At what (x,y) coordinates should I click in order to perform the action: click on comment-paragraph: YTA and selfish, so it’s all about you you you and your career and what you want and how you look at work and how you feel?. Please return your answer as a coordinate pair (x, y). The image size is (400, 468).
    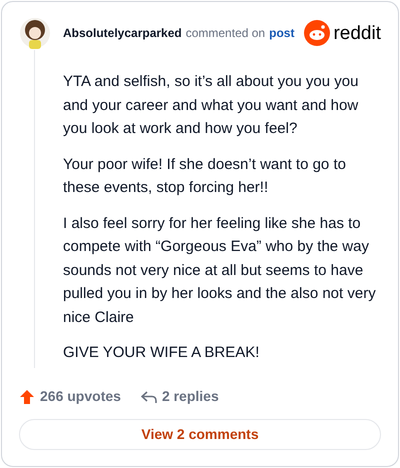
    Looking at the image, I should click on (211, 105).